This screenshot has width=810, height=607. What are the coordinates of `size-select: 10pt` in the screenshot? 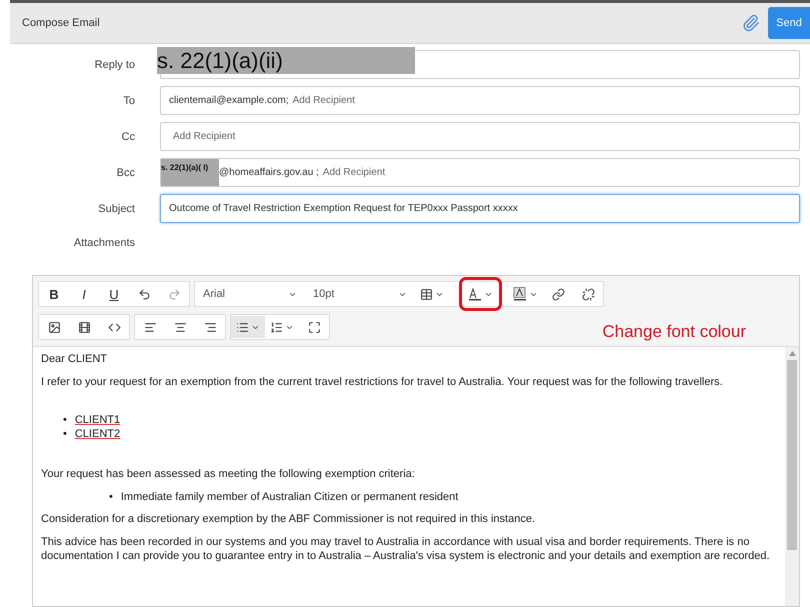 It's located at (360, 294).